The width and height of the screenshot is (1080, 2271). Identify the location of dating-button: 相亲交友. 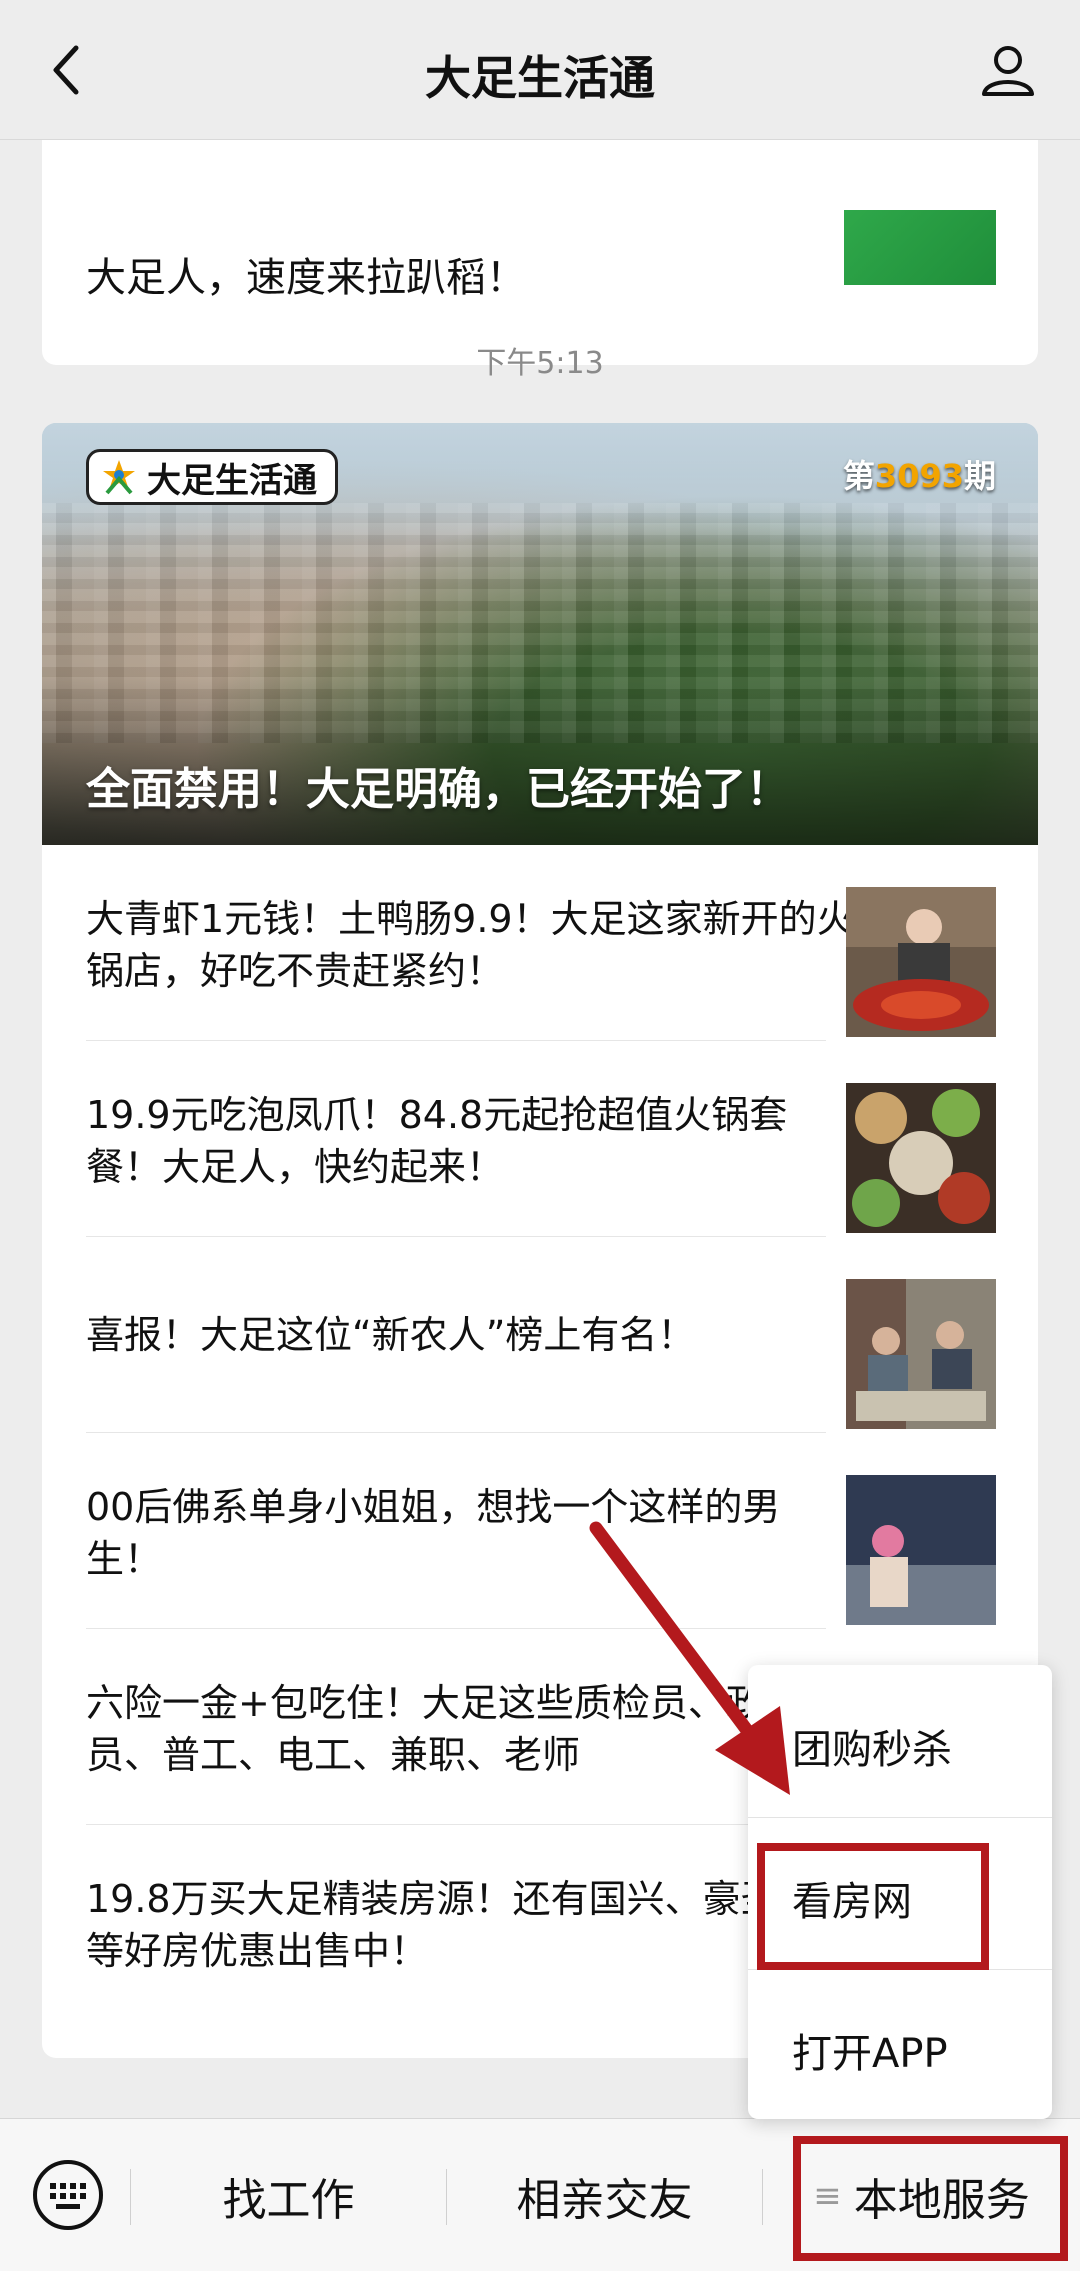
(604, 2195).